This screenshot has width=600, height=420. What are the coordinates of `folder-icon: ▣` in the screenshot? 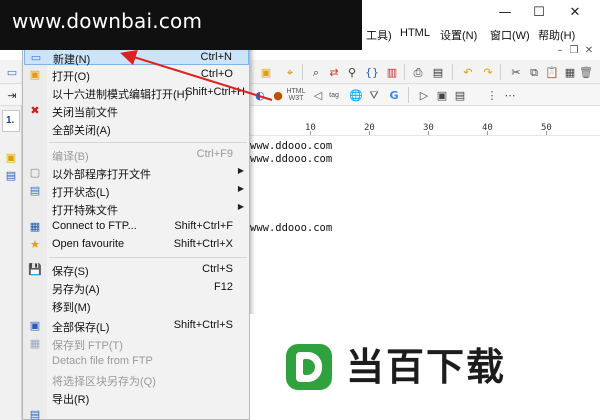 It's located at (11, 157).